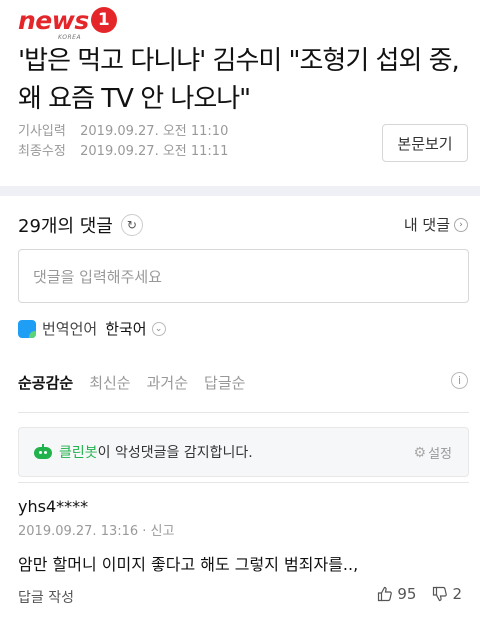 The width and height of the screenshot is (480, 624). Describe the element at coordinates (139, 382) in the screenshot. I see `sort-tabs: 순공감순 최신순 과거순 답글순` at that location.